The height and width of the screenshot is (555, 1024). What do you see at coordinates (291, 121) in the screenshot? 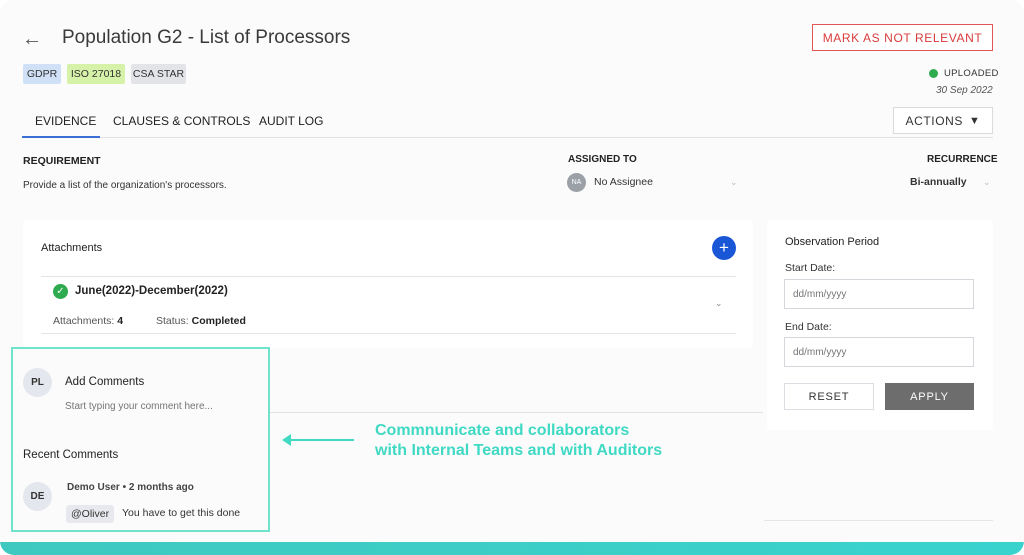
I see `tab-audit-log: AUDIT LOG` at bounding box center [291, 121].